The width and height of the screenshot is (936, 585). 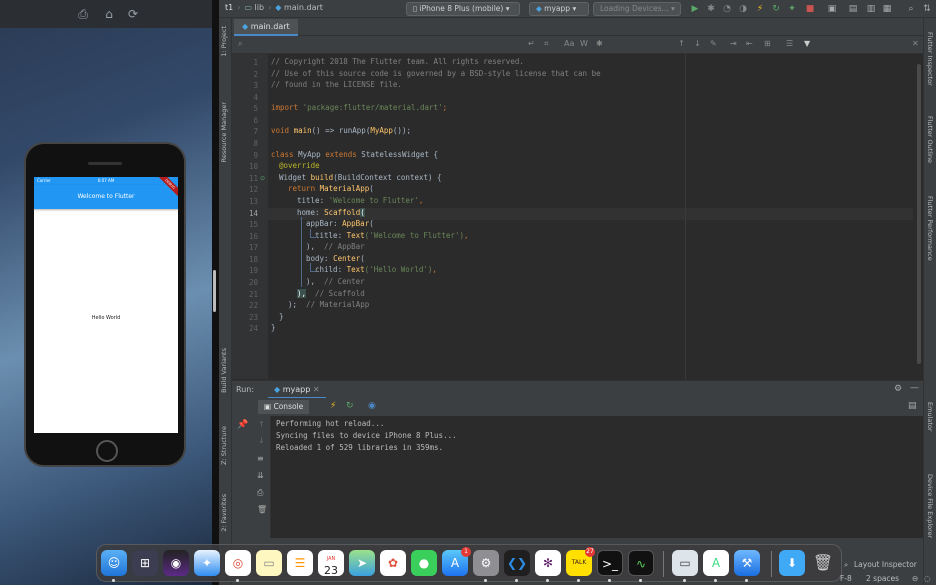 What do you see at coordinates (456, 561) in the screenshot?
I see `app-store-icon: A1` at bounding box center [456, 561].